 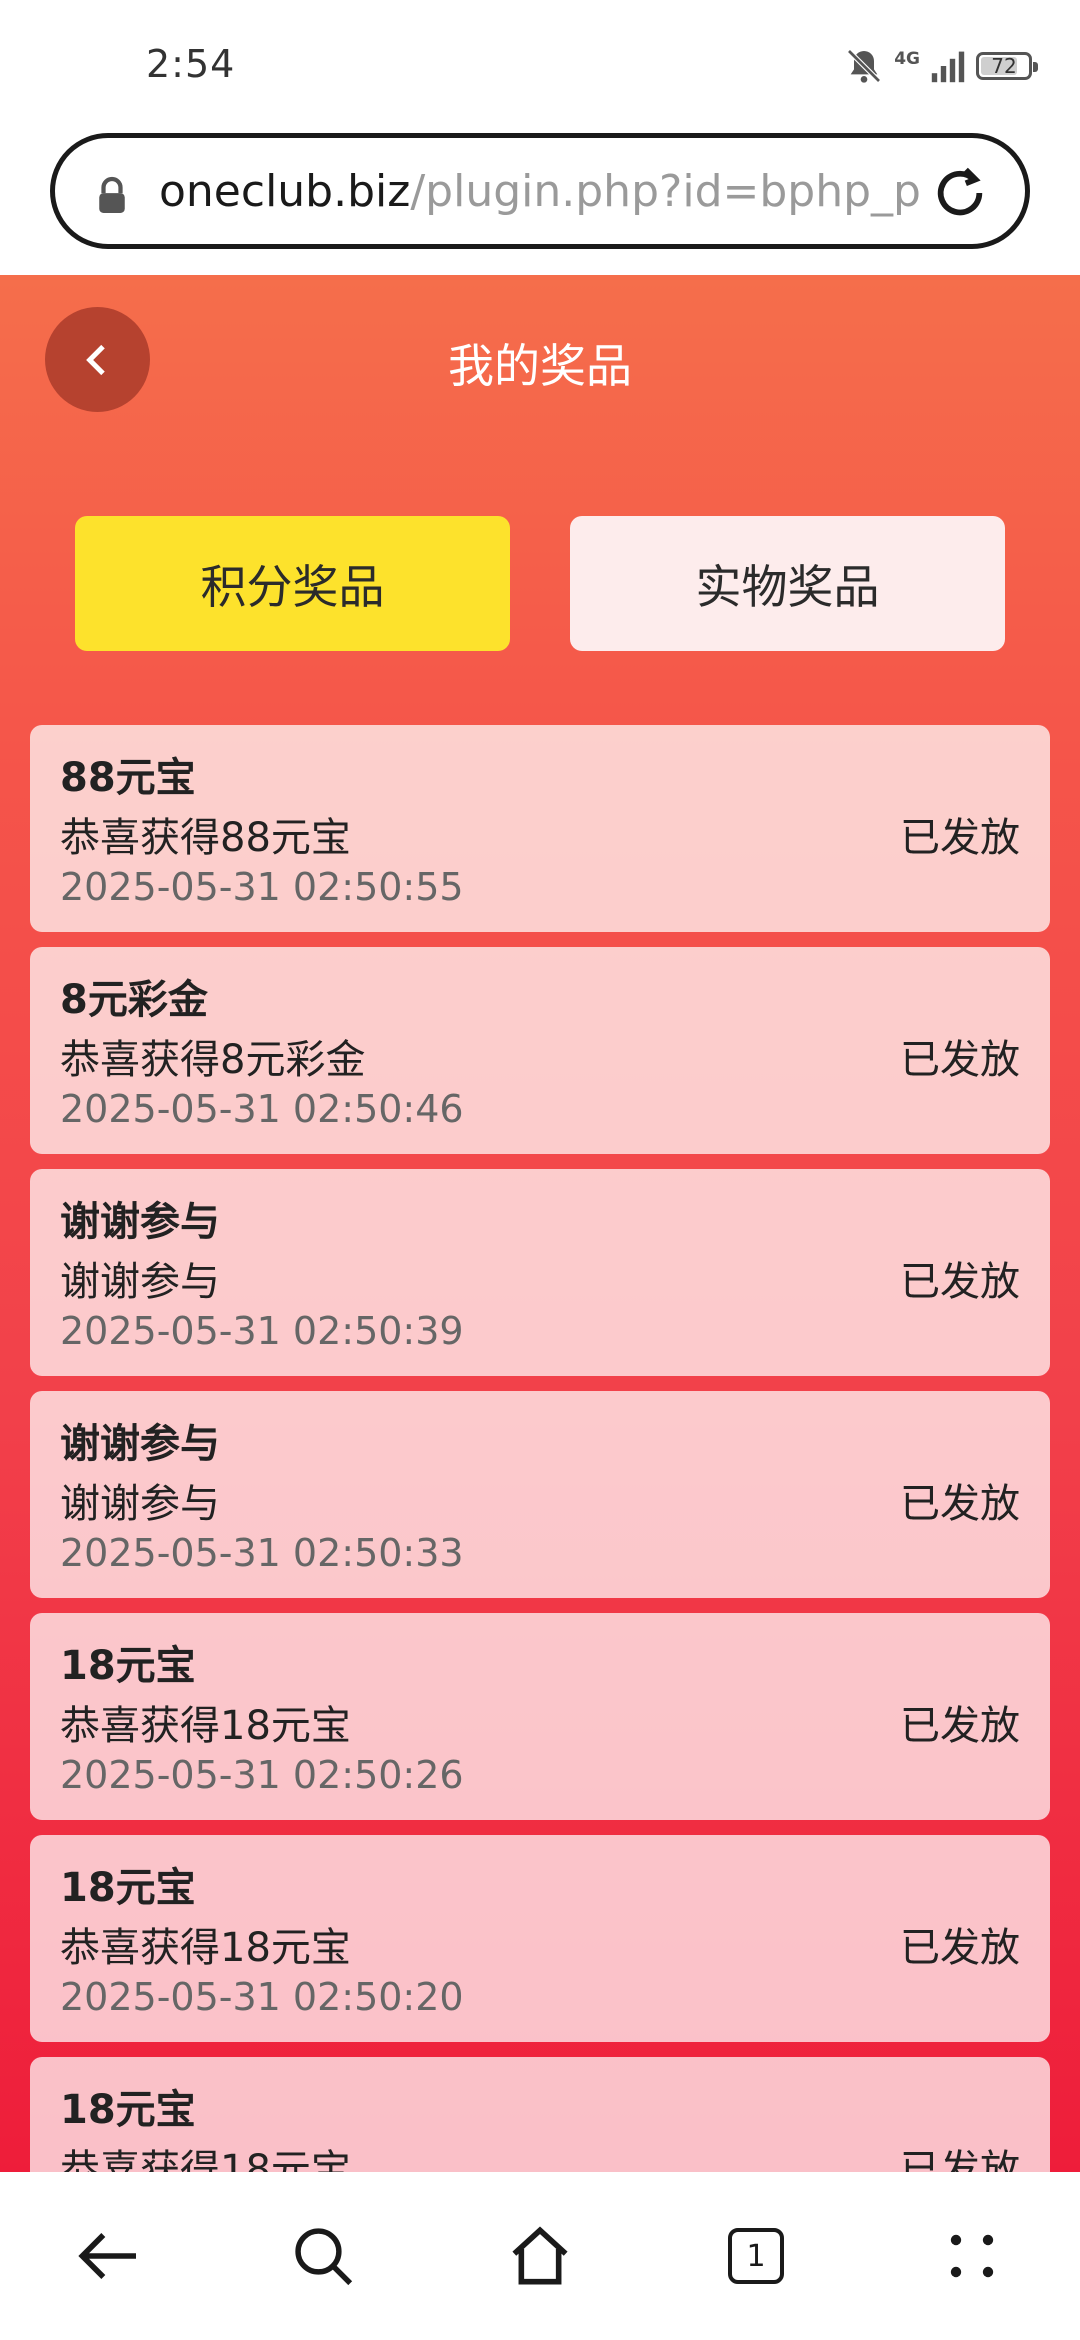 I want to click on nav-home-button, so click(x=540, y=2256).